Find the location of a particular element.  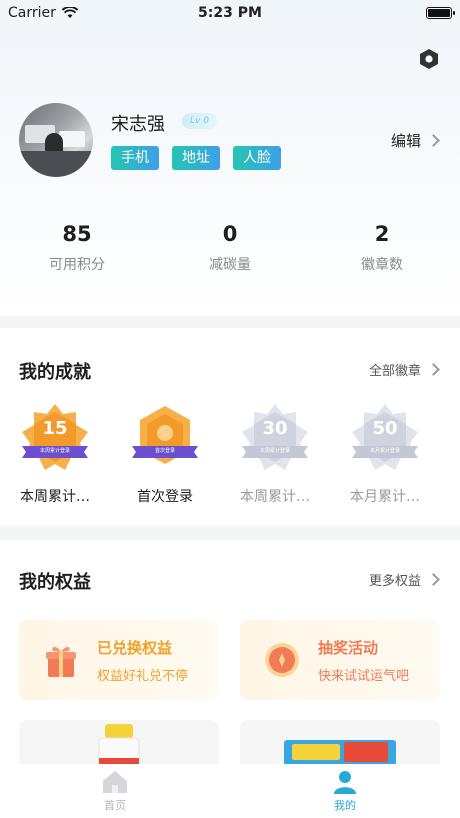

wifi-icon is located at coordinates (69, 12).